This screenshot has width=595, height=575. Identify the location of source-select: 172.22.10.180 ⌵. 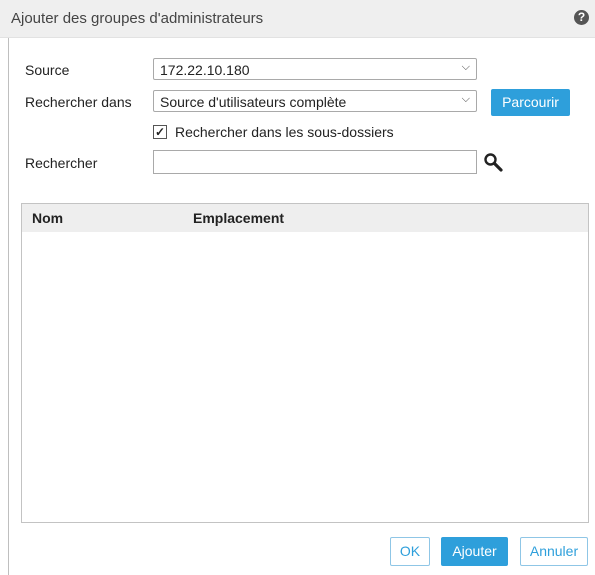
(315, 69).